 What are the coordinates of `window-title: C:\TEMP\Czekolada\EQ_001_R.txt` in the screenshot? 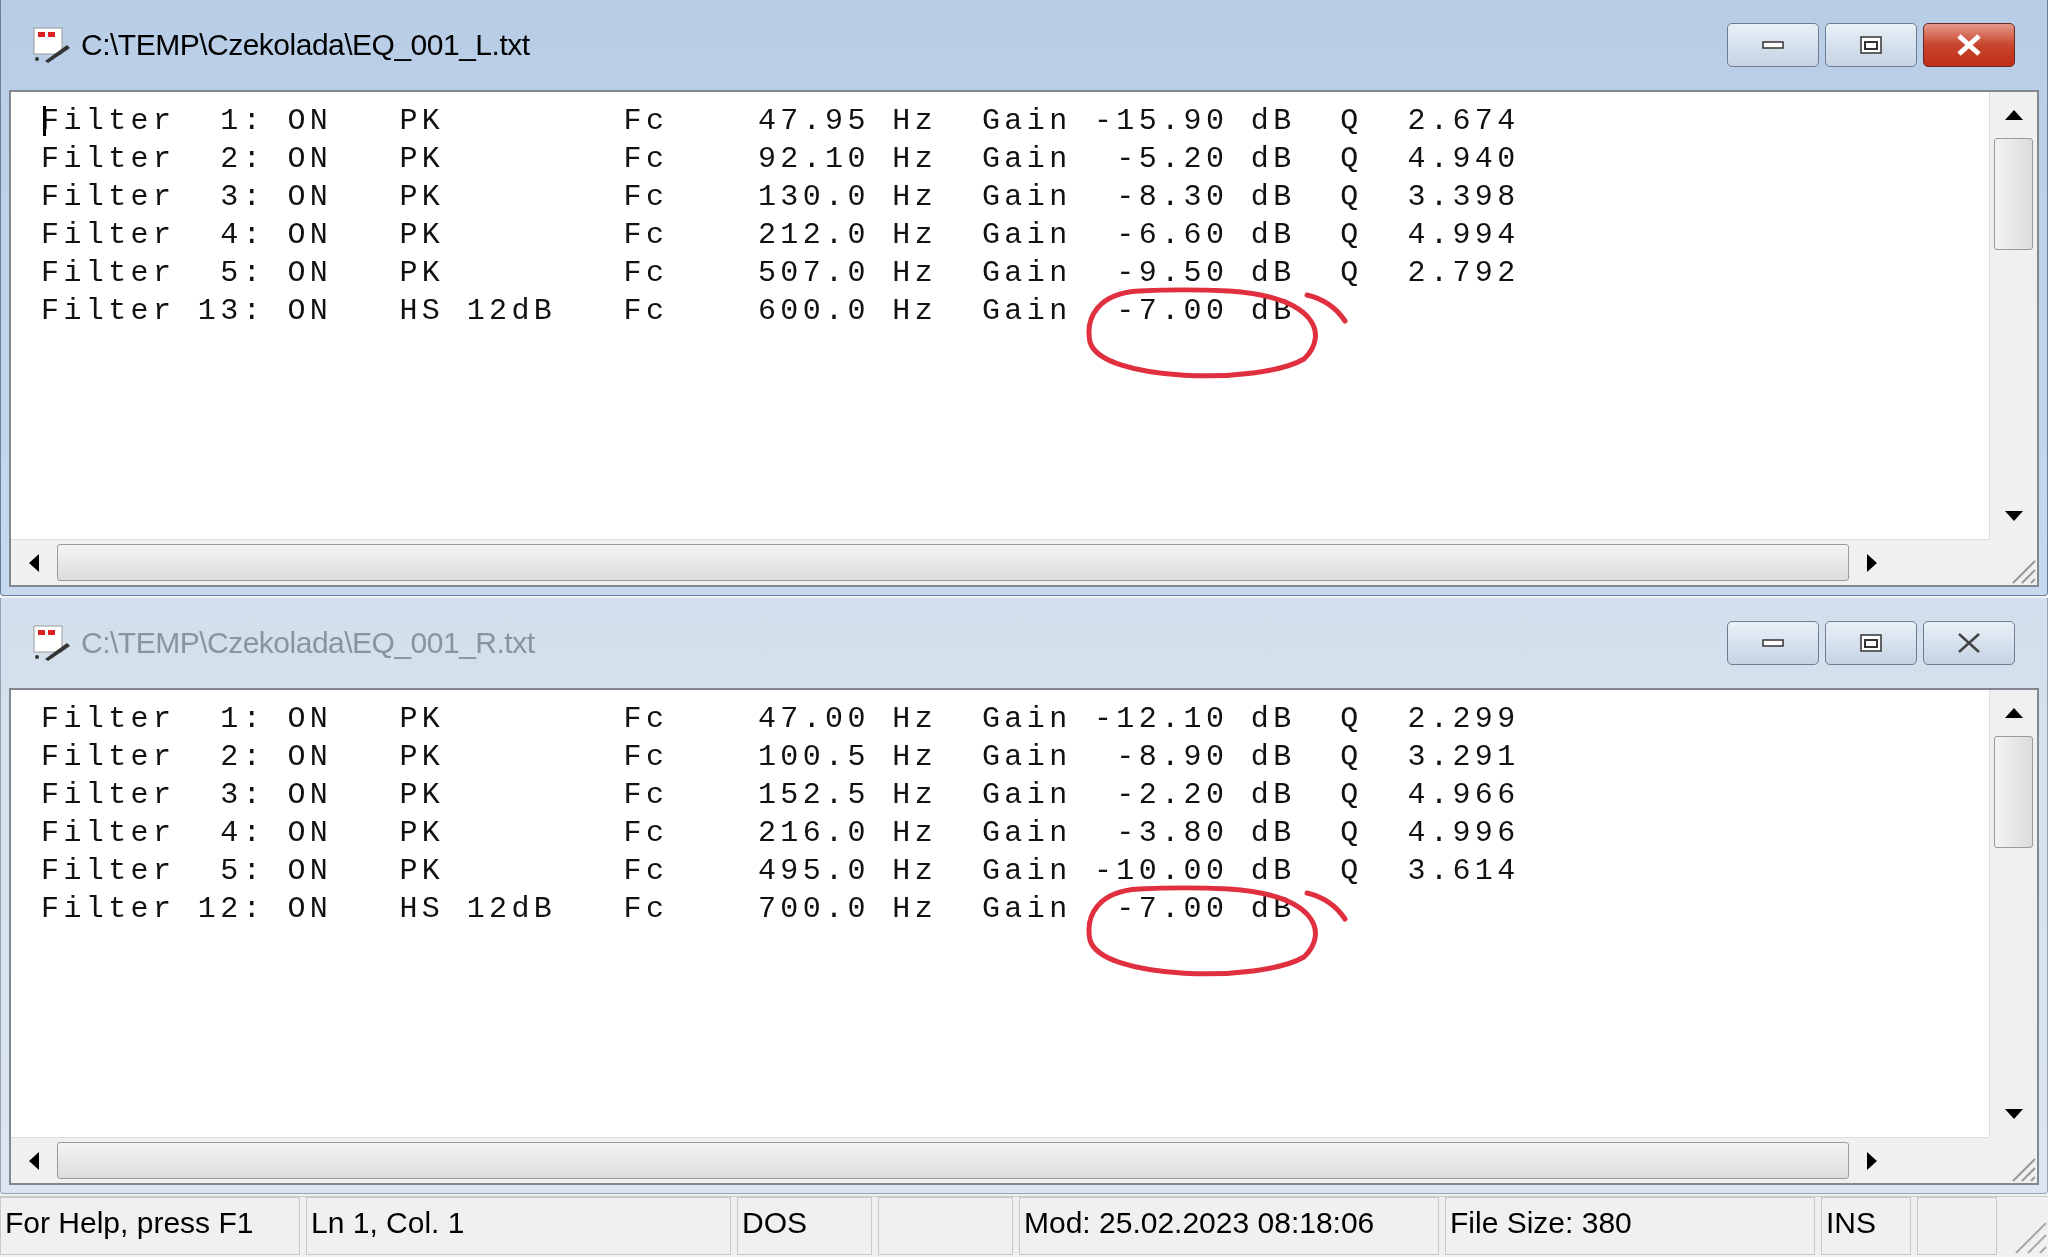 It's located at (308, 643).